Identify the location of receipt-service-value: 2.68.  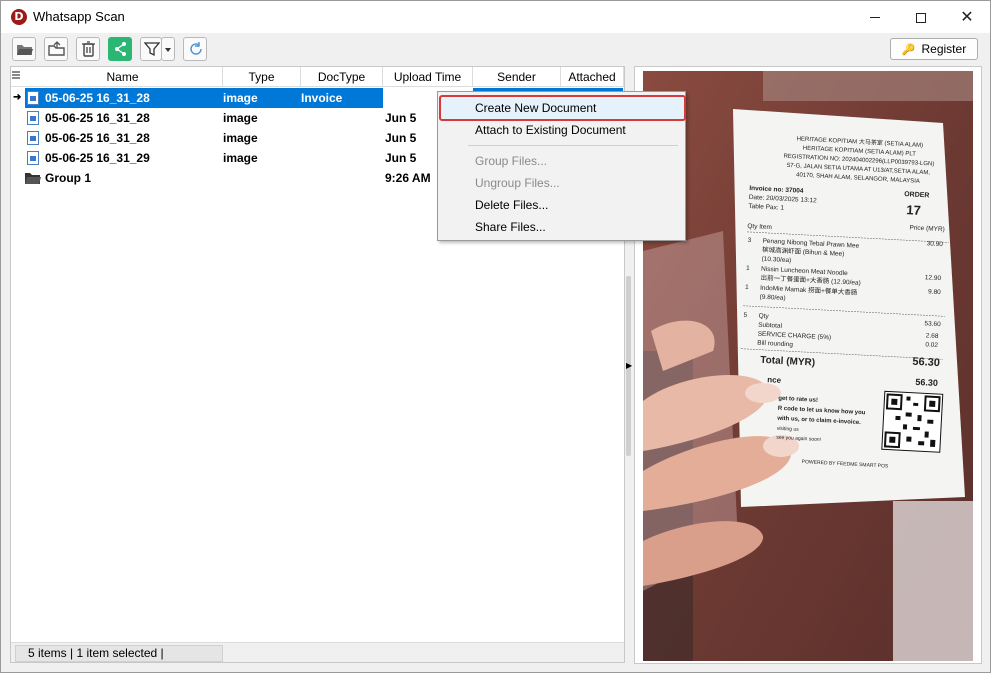
(932, 336).